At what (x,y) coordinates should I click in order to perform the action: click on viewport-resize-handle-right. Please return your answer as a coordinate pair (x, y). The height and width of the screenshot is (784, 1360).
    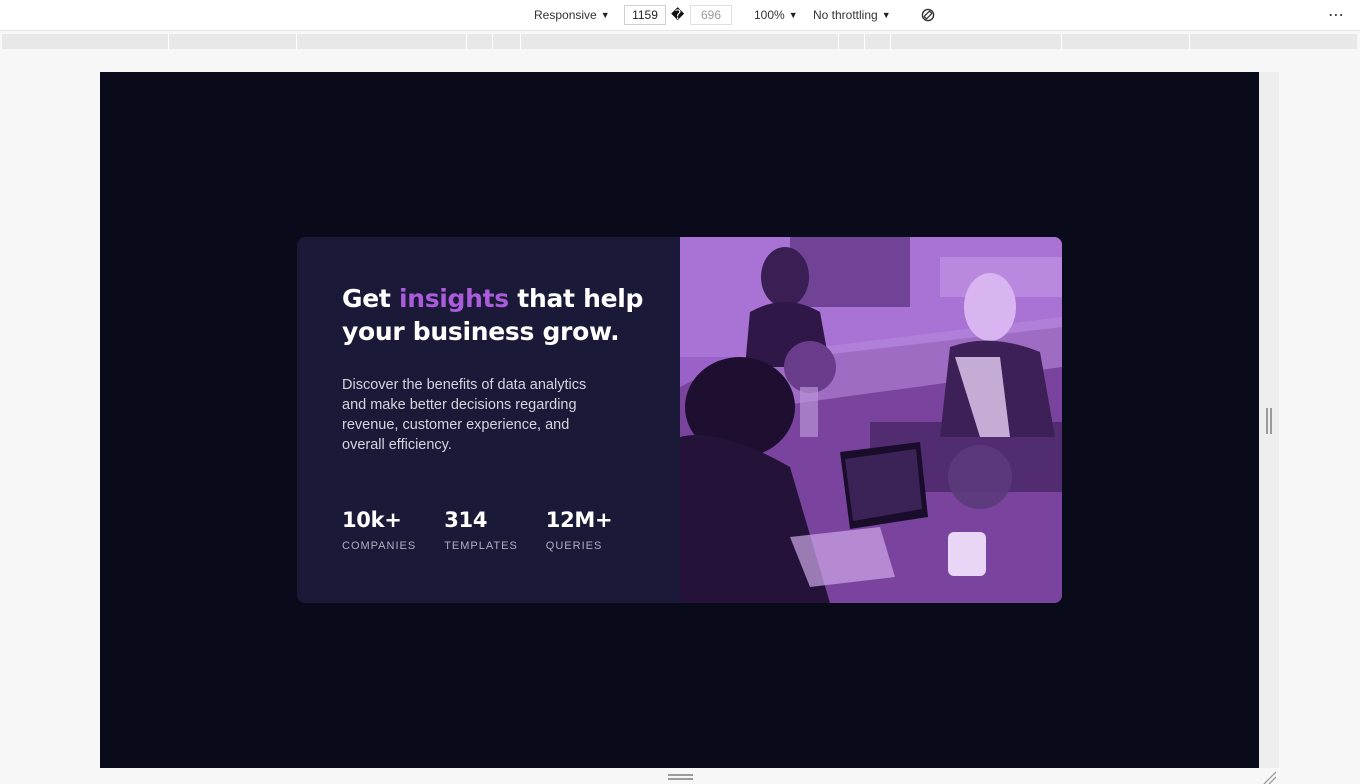
    Looking at the image, I should click on (1269, 421).